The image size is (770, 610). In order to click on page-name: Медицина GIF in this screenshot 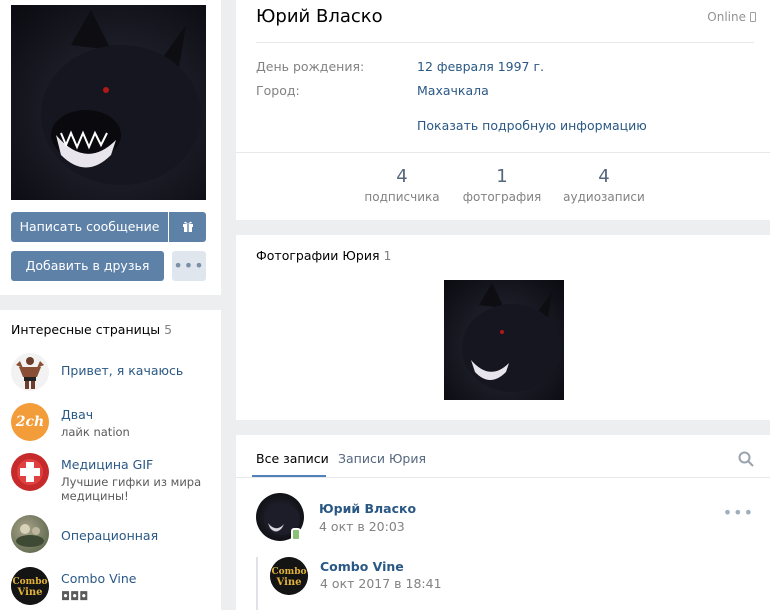, I will do `click(107, 464)`.